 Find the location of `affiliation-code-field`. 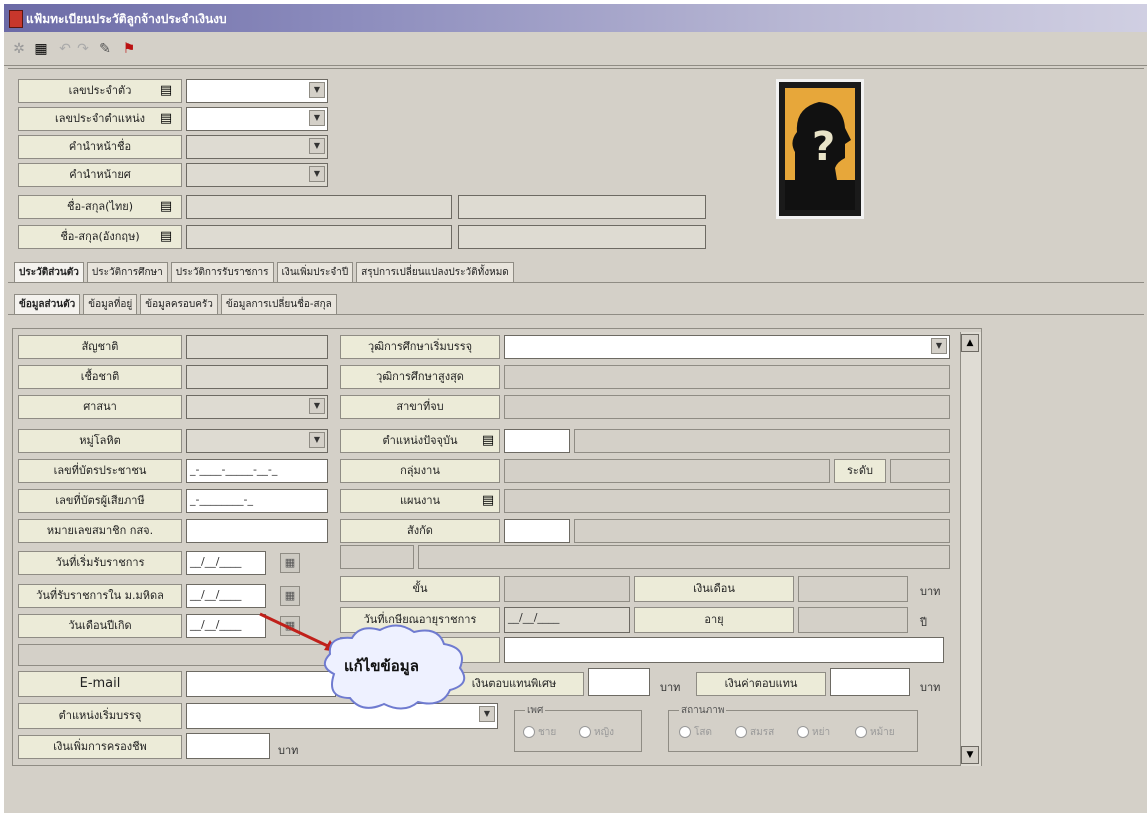

affiliation-code-field is located at coordinates (537, 531).